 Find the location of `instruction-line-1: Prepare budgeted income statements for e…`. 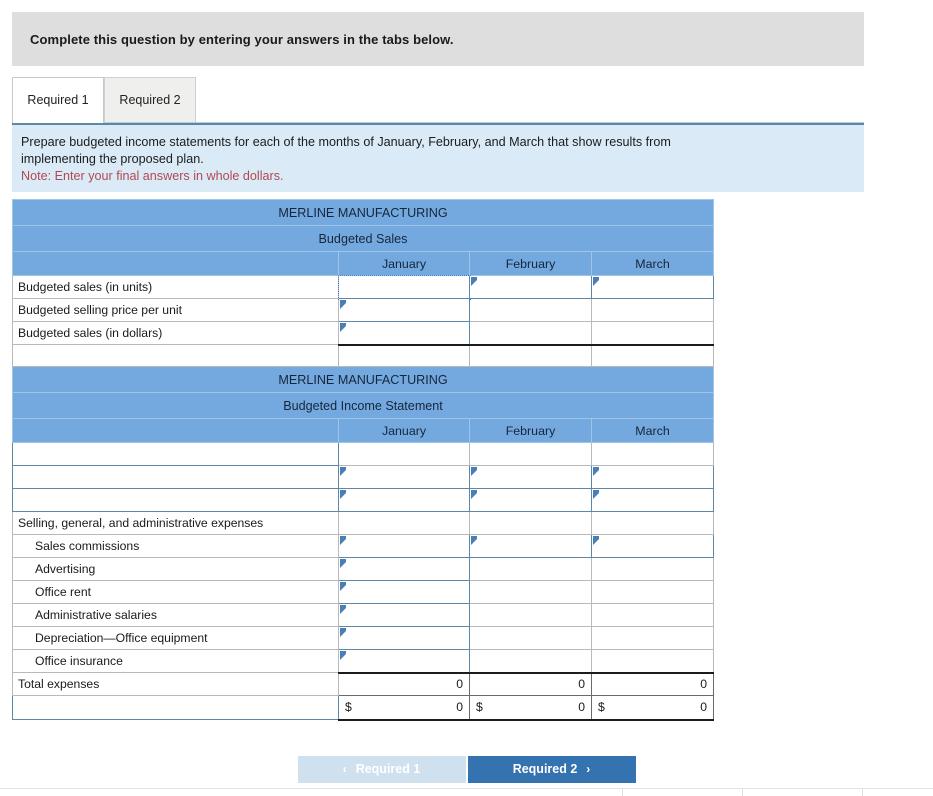

instruction-line-1: Prepare budgeted income statements for e… is located at coordinates (346, 142).